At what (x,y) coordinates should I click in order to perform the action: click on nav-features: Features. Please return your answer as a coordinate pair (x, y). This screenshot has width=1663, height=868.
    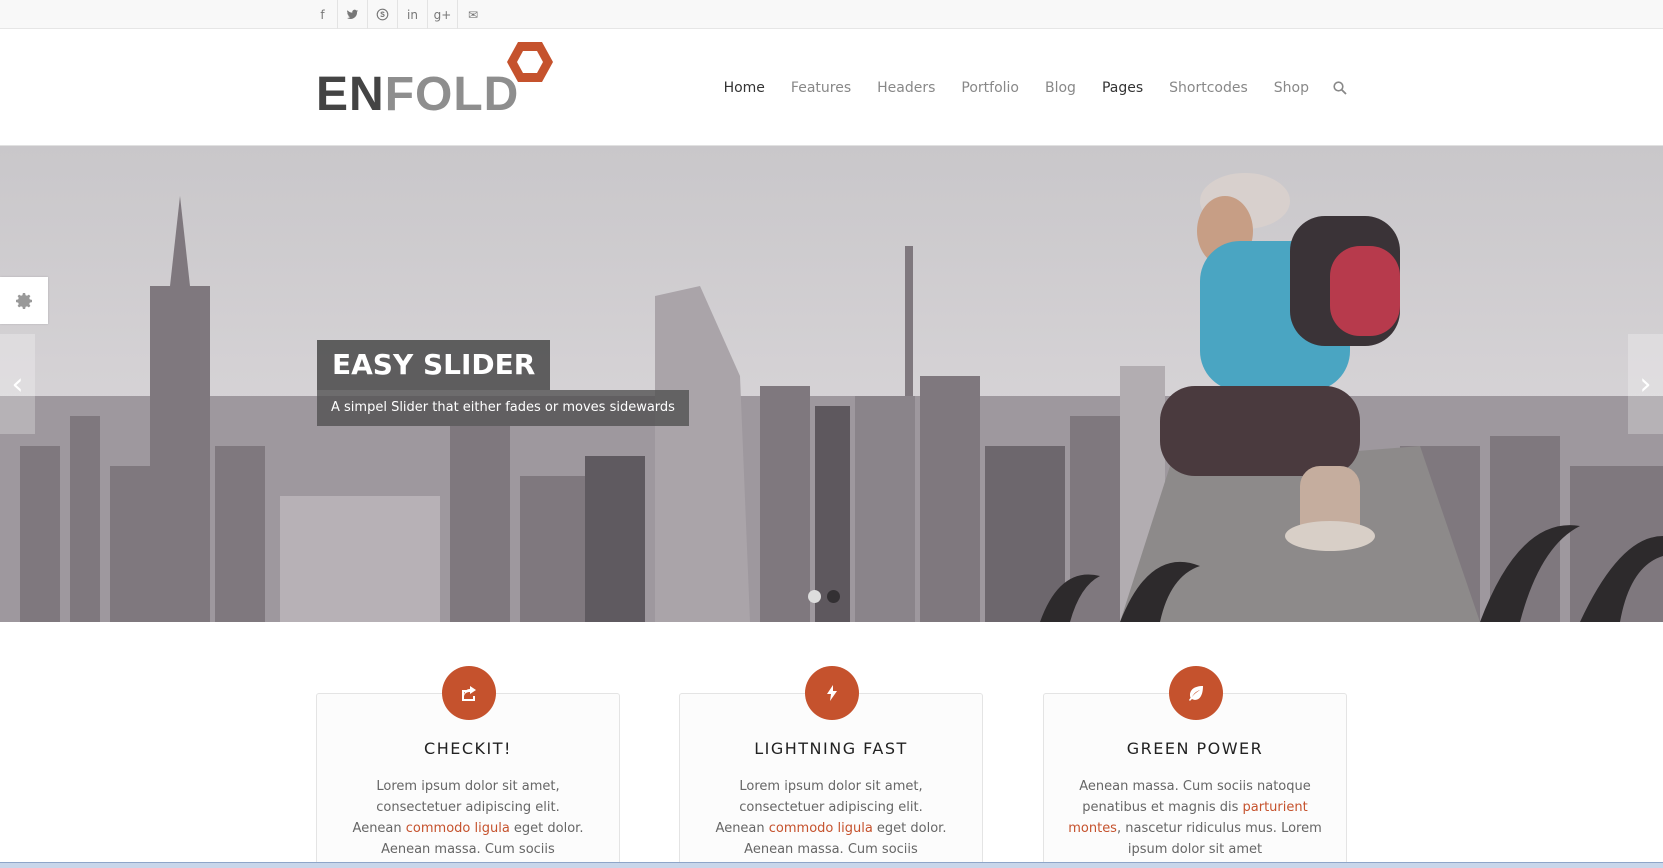
    Looking at the image, I should click on (821, 88).